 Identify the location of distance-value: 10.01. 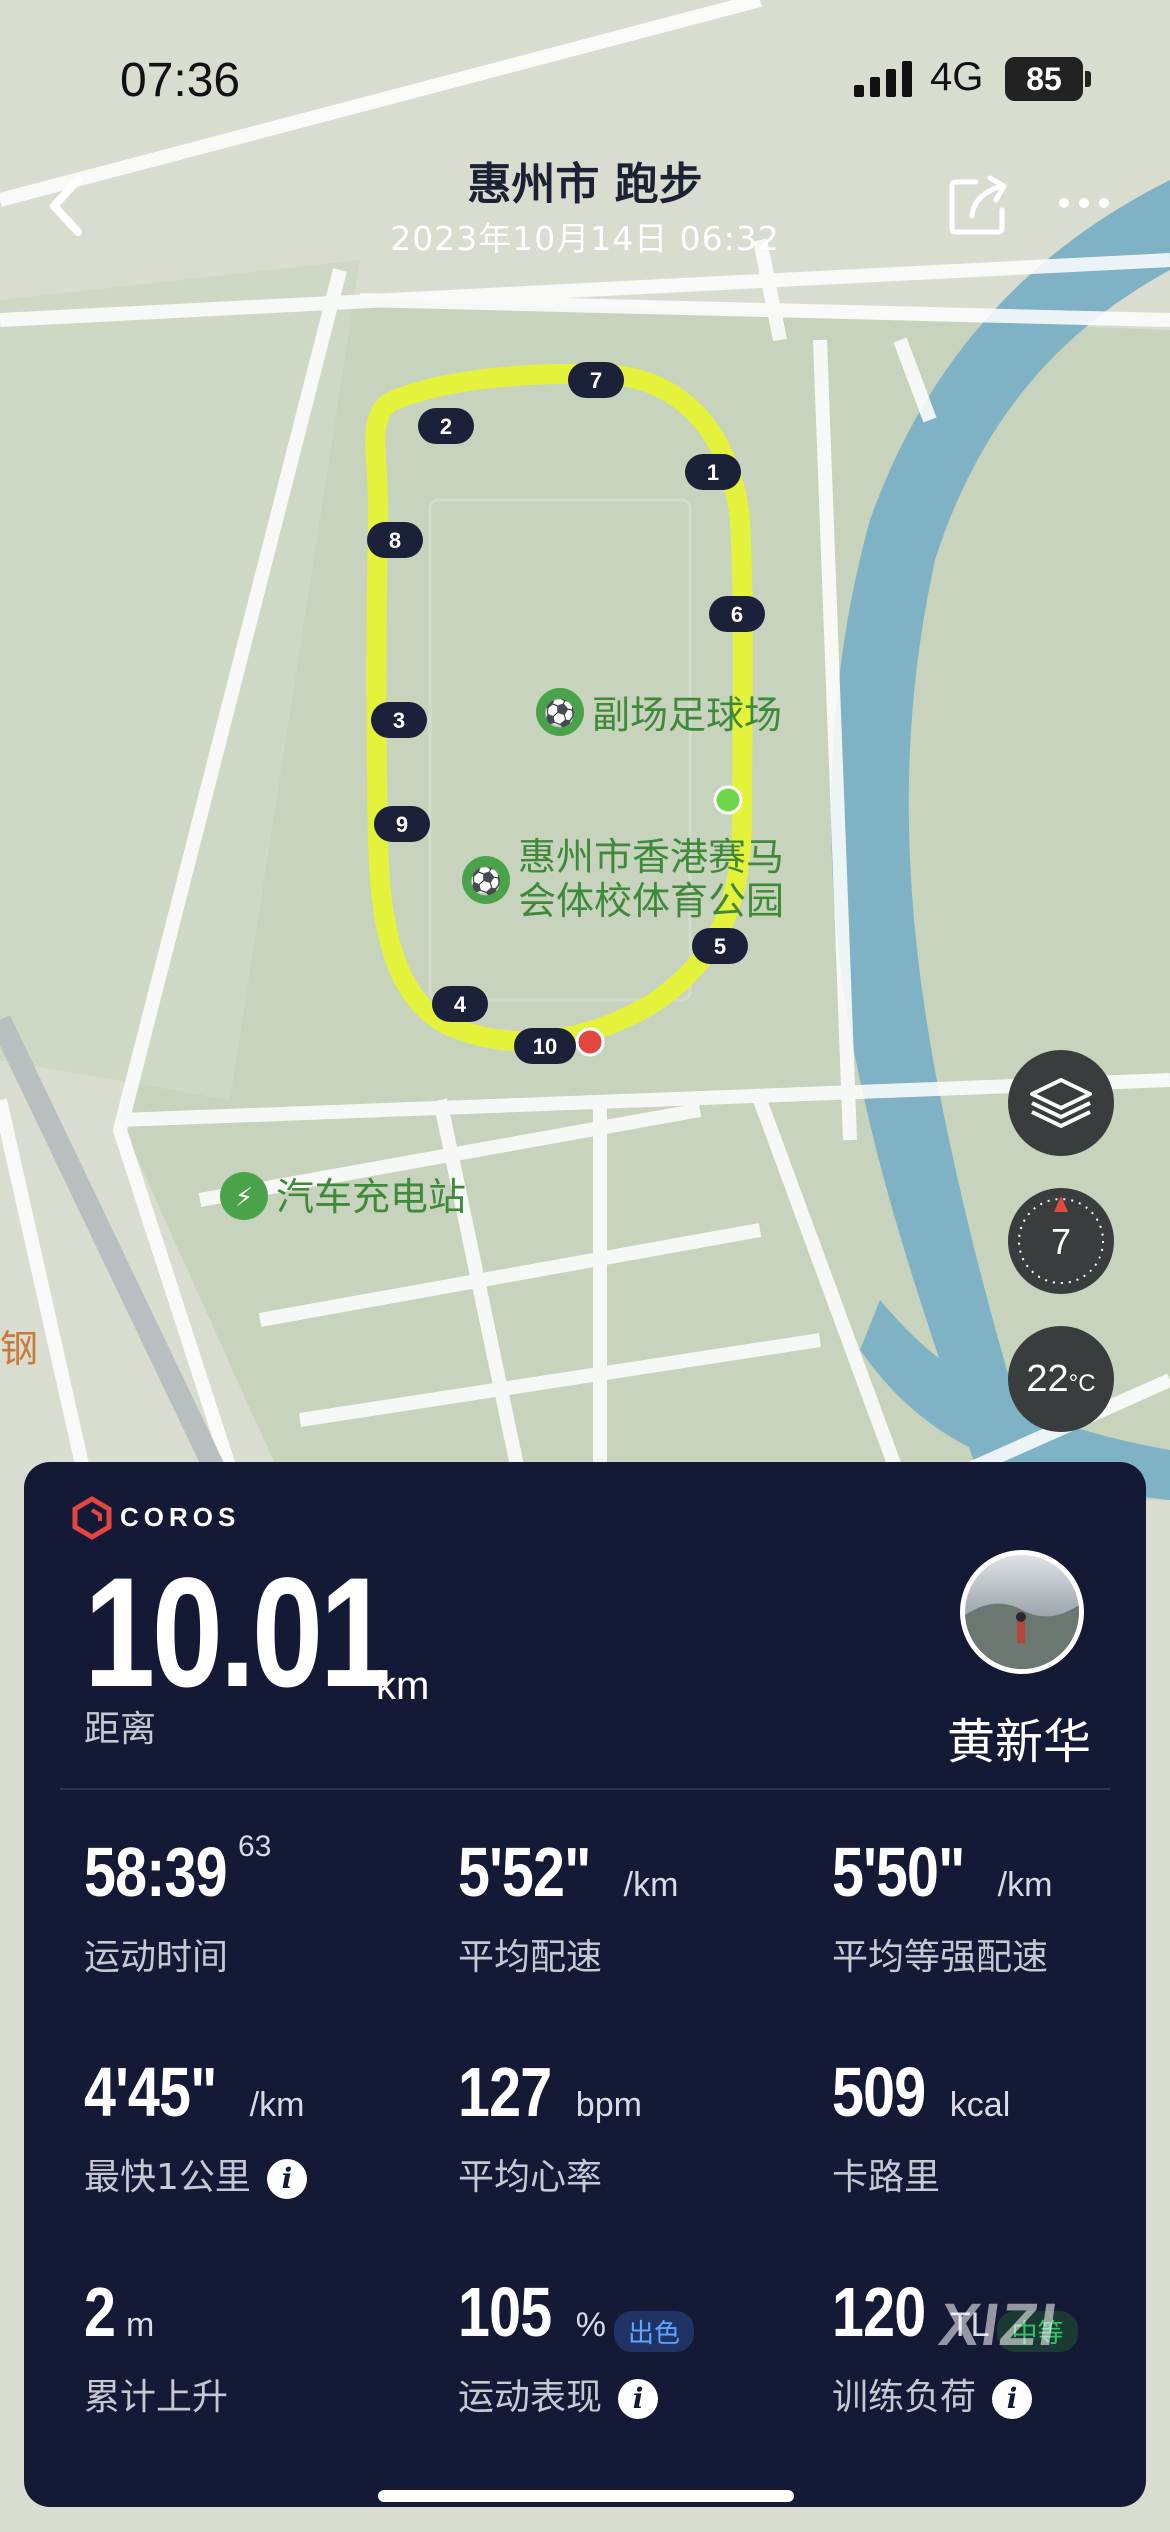
(237, 1633).